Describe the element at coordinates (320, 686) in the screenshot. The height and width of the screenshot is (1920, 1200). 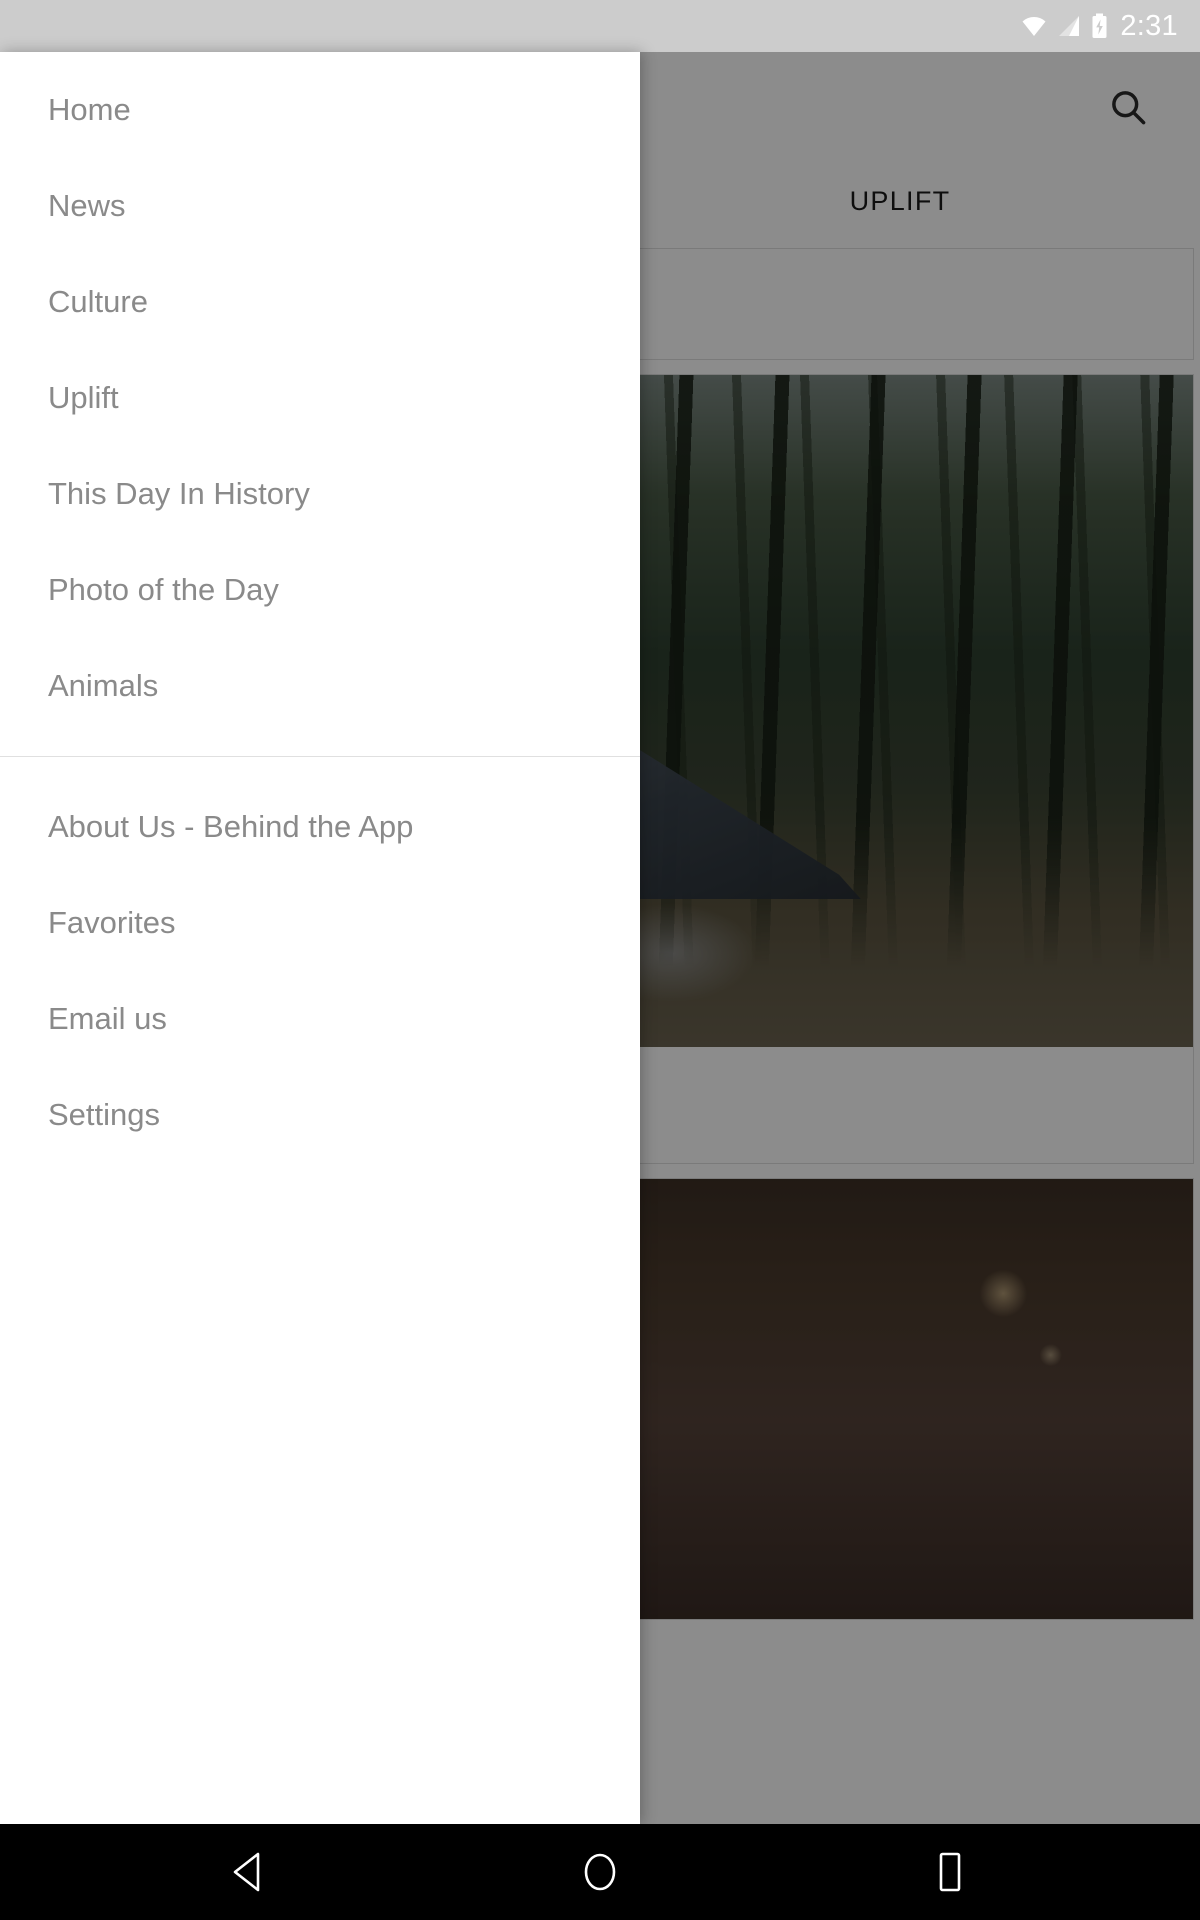
I see `nav-item-animals: Animals` at that location.